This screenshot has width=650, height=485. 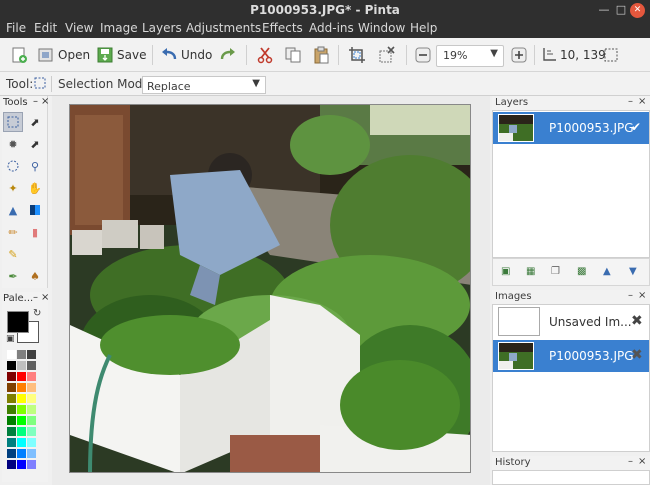 I want to click on menu-adjustments: Adjustments, so click(x=223, y=28).